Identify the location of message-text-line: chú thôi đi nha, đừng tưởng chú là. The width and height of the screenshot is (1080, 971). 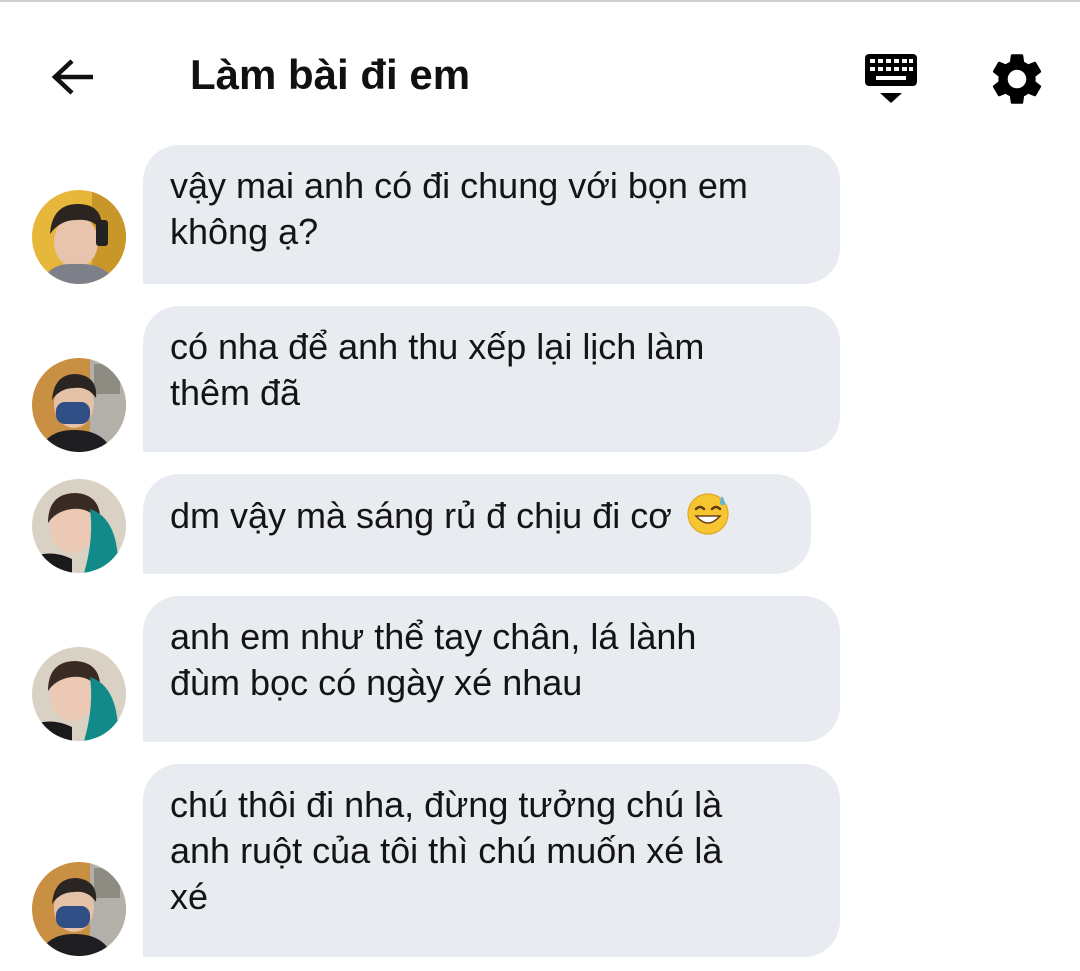
(446, 804).